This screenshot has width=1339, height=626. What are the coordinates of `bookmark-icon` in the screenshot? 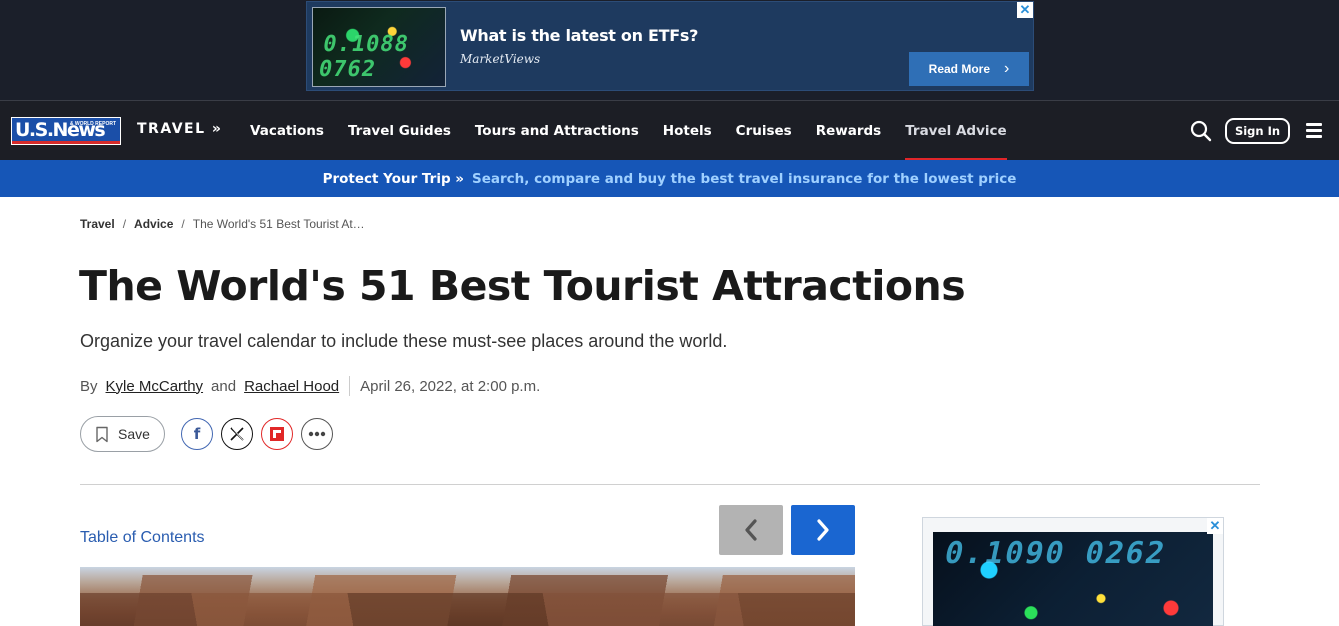 It's located at (102, 434).